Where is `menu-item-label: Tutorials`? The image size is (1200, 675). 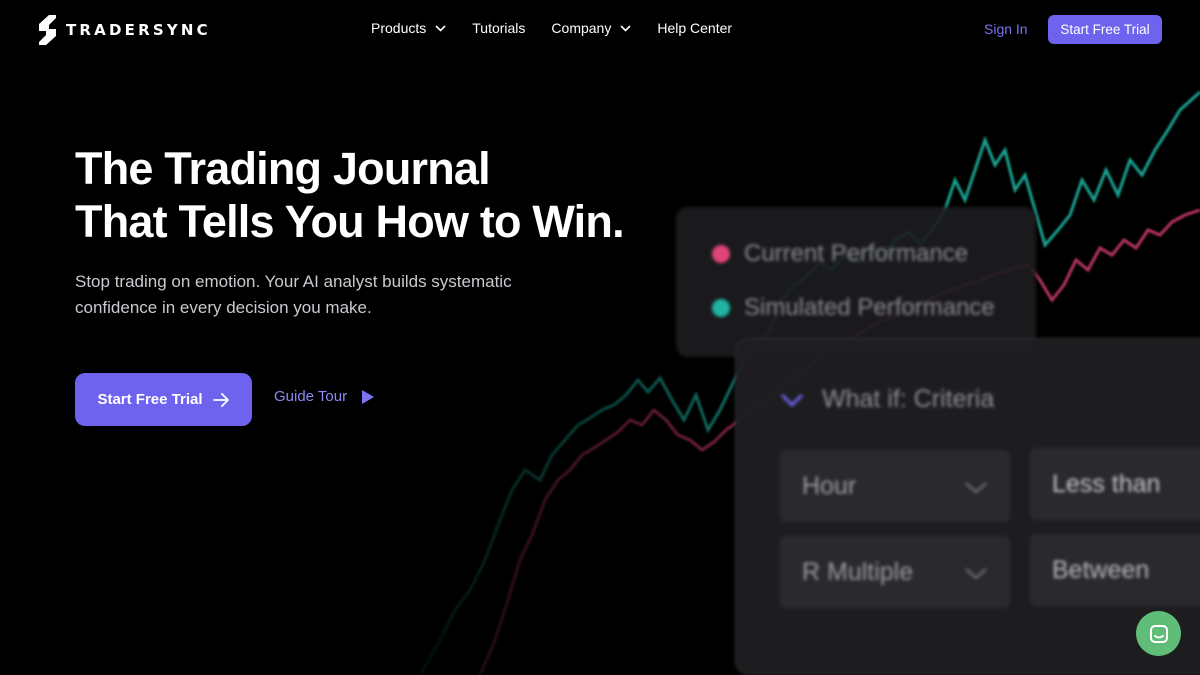
menu-item-label: Tutorials is located at coordinates (499, 28).